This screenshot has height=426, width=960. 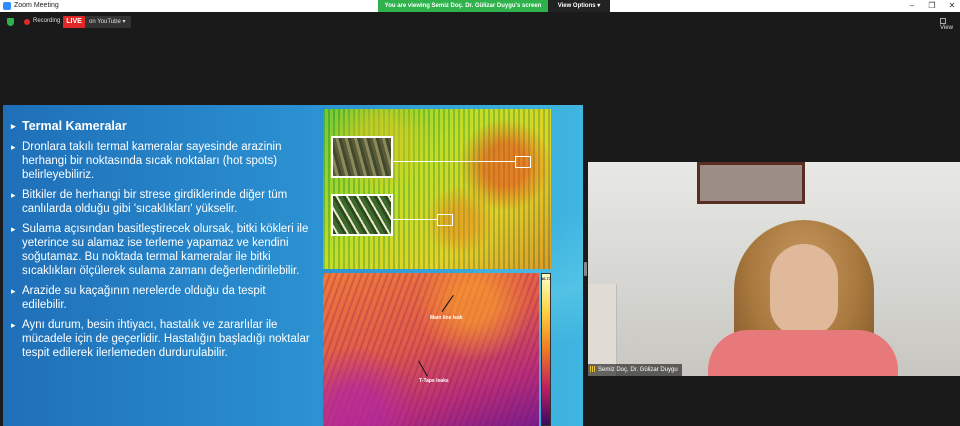 I want to click on meeting-status-row: Recording LIVE on YouTube ▾ View, so click(x=480, y=22).